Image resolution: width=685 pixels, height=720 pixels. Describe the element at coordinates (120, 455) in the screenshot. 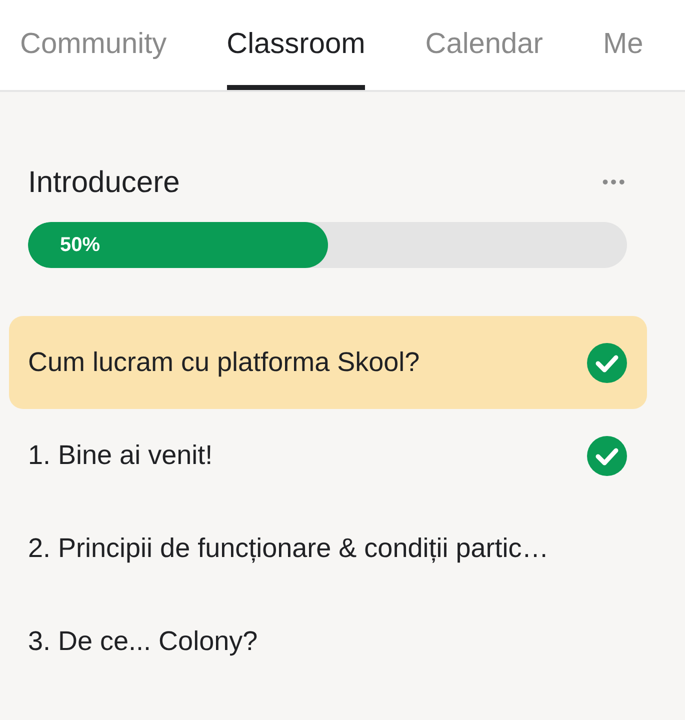

I see `lesson-title: 1. Bine ai venit!` at that location.